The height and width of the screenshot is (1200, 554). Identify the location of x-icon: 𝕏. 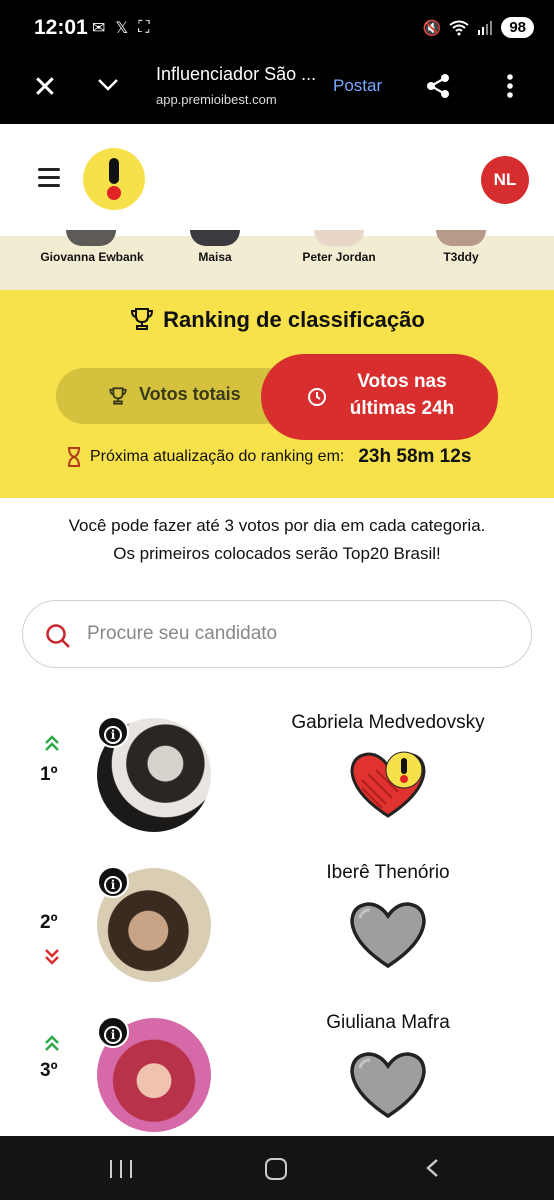
(122, 28).